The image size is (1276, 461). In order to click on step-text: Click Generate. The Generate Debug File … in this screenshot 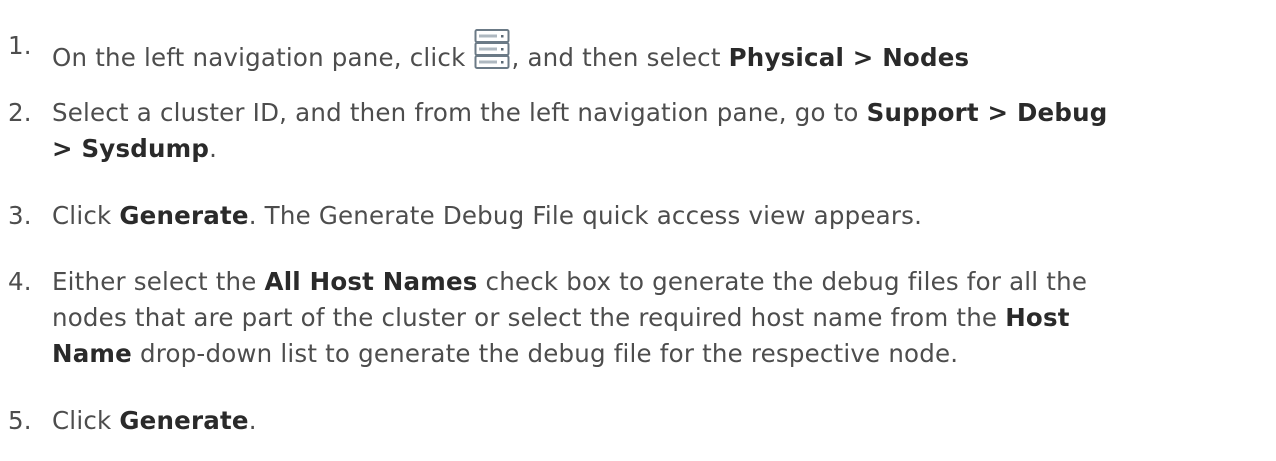, I will do `click(660, 216)`.